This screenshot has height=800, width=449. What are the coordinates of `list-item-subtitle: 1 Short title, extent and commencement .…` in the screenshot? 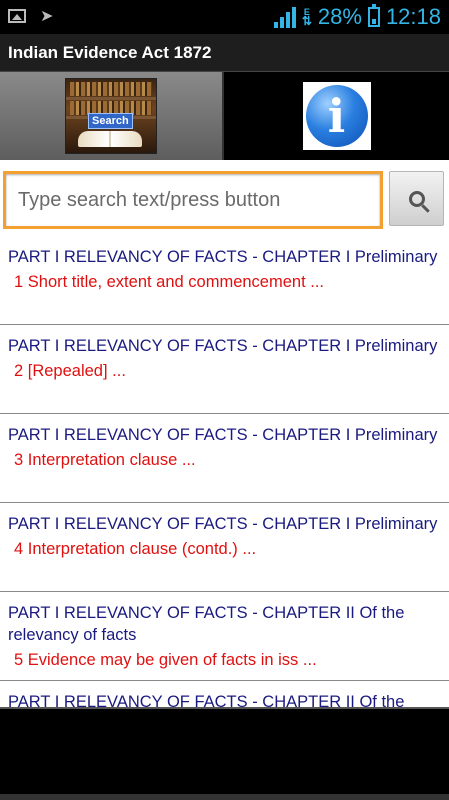 It's located at (169, 282).